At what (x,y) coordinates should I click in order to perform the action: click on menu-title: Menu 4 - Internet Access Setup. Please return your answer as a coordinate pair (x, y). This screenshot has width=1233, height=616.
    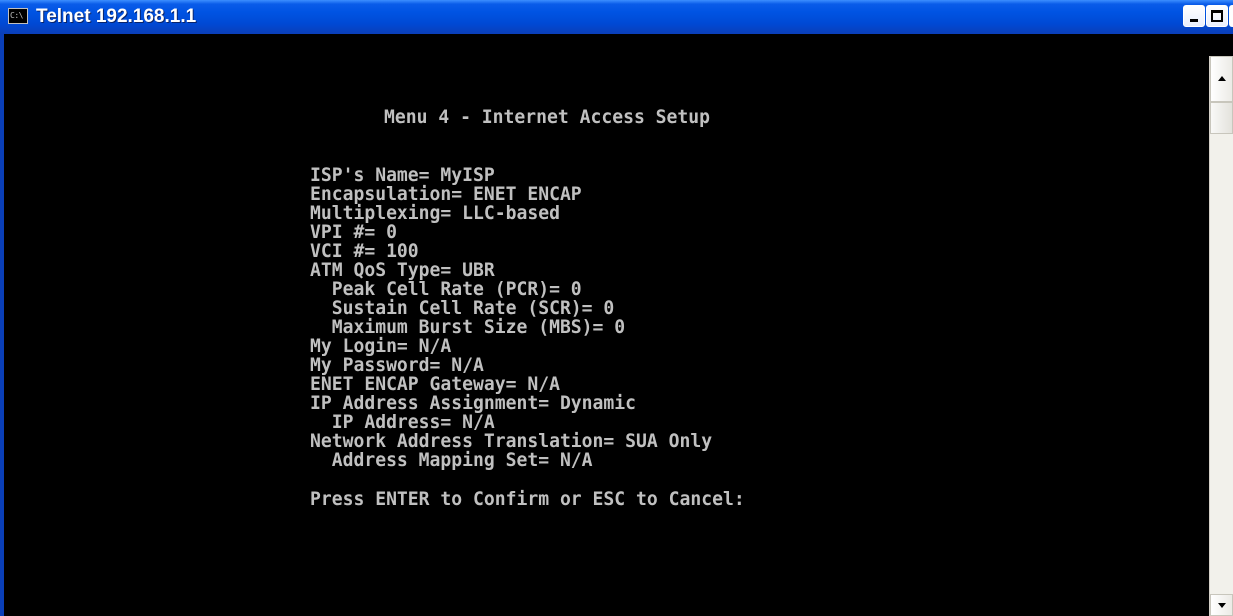
    Looking at the image, I should click on (547, 117).